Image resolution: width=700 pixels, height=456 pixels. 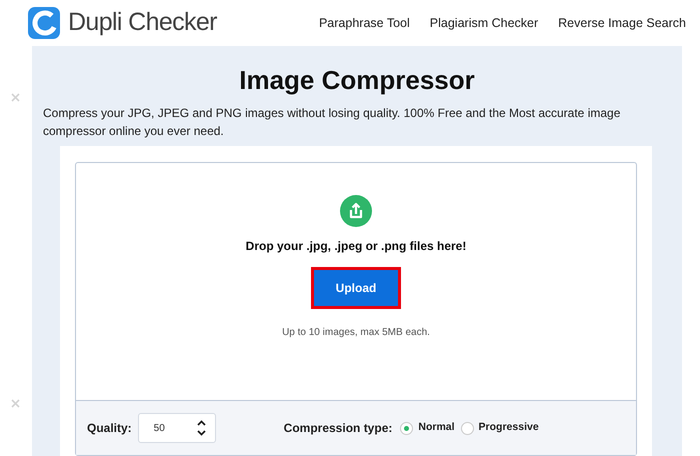 I want to click on upload-icon, so click(x=356, y=211).